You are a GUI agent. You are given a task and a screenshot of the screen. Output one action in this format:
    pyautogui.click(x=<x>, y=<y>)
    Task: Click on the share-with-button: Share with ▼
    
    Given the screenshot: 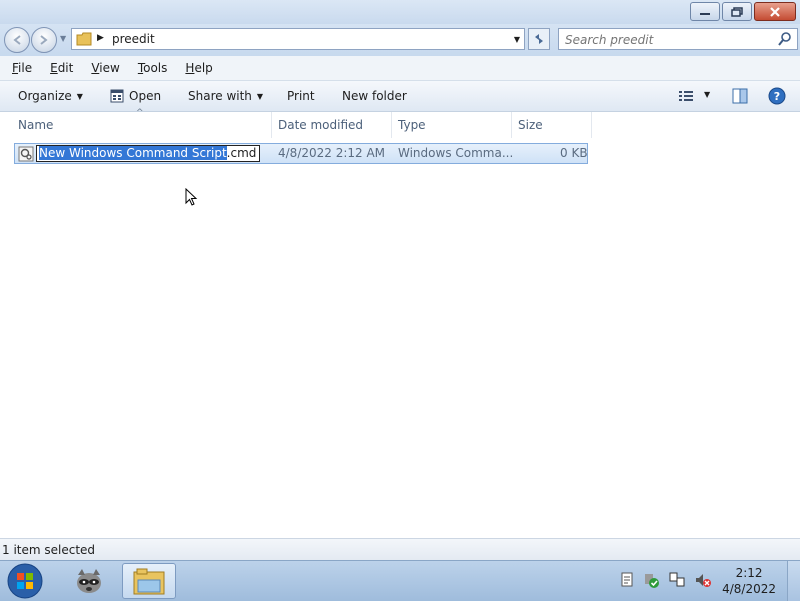 What is the action you would take?
    pyautogui.click(x=225, y=96)
    